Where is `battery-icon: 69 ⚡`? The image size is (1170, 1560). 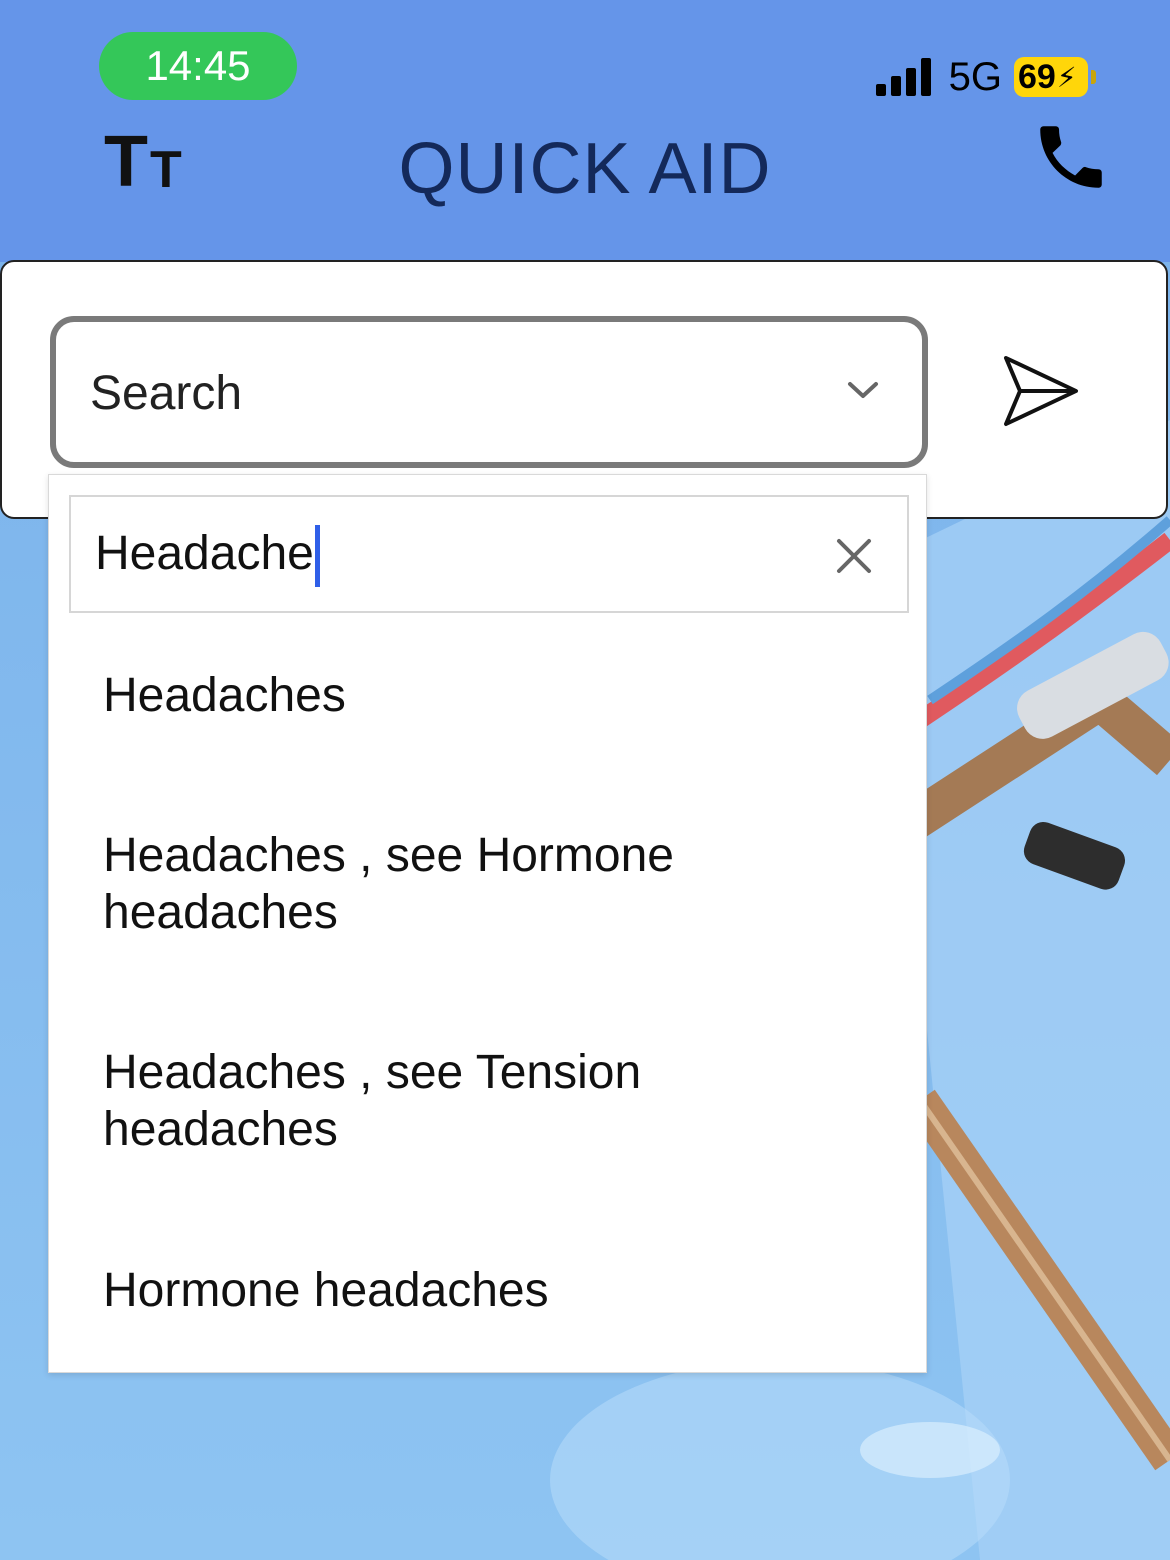
battery-icon: 69 ⚡ is located at coordinates (1055, 77).